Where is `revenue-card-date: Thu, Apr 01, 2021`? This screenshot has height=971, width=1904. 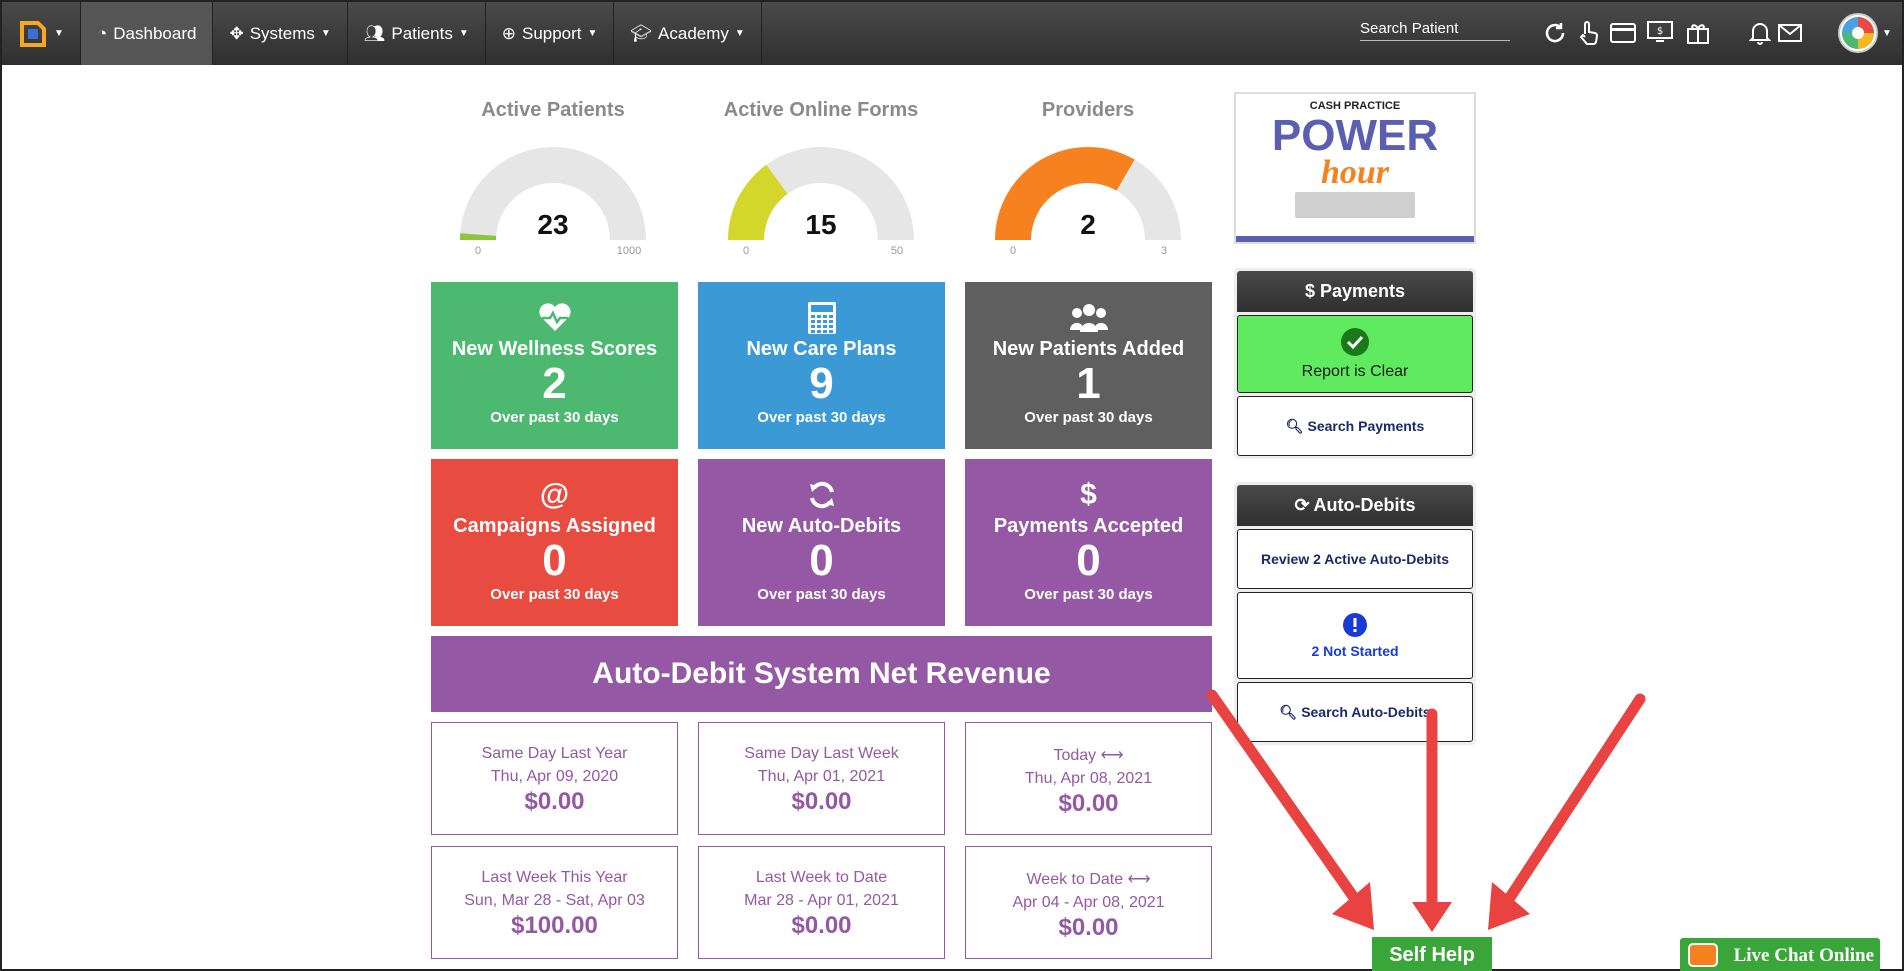
revenue-card-date: Thu, Apr 01, 2021 is located at coordinates (821, 776).